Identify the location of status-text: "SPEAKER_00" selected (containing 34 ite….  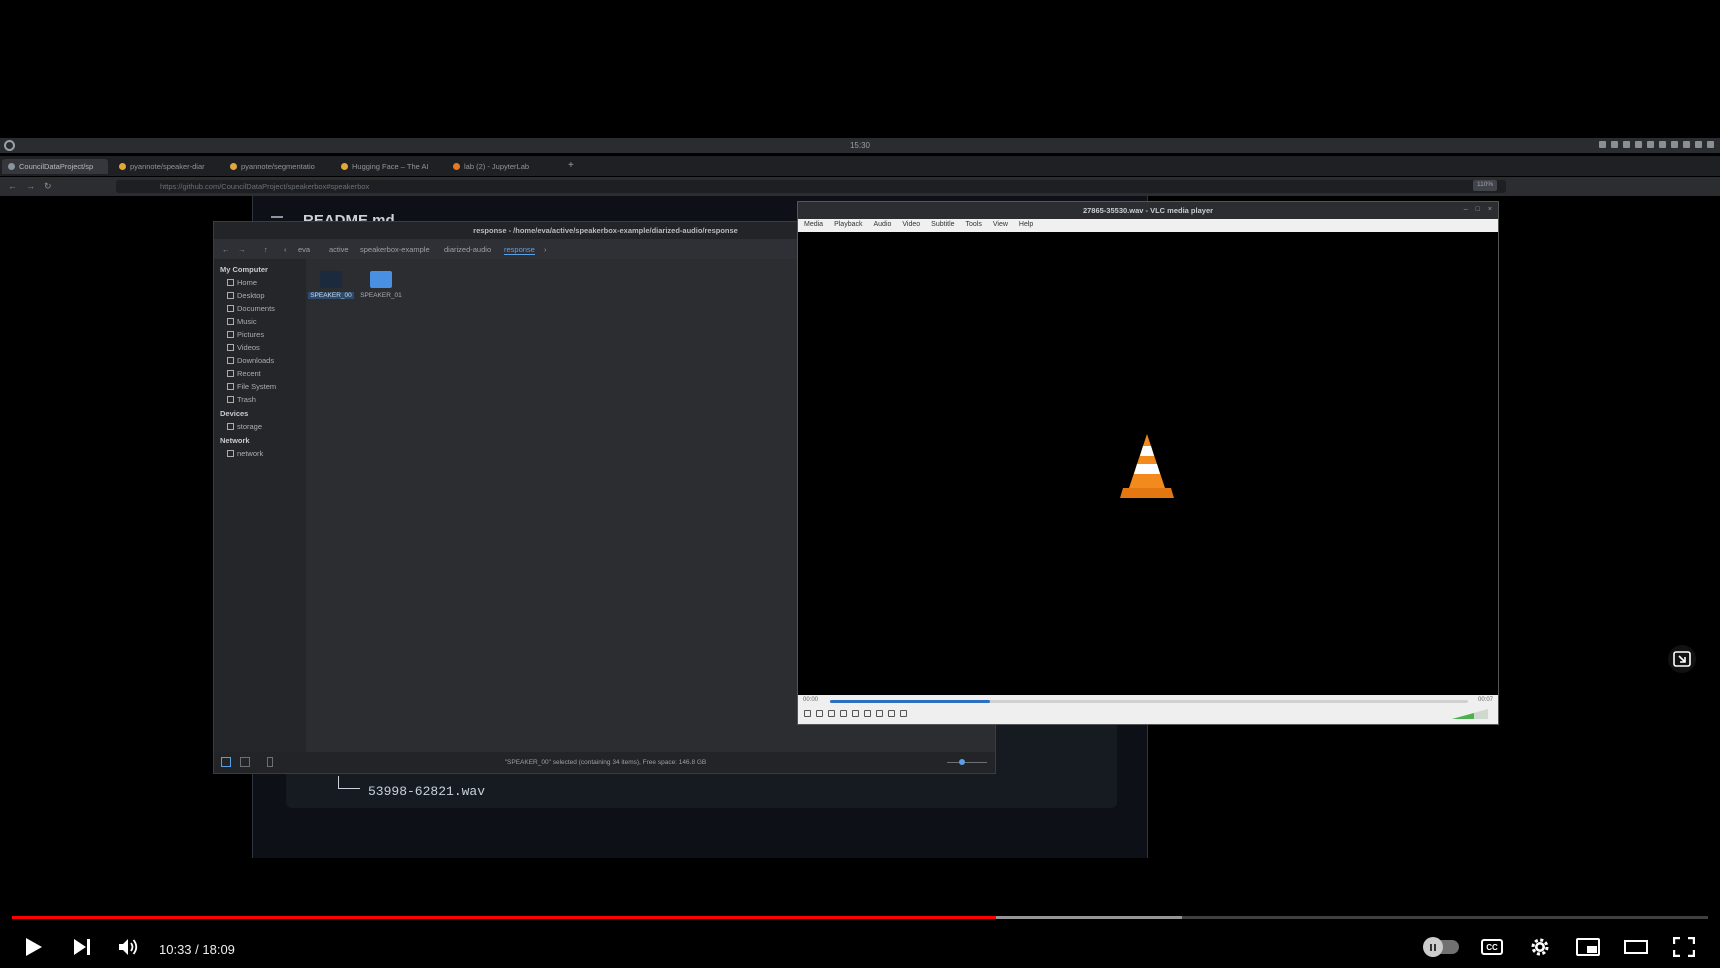
(605, 762).